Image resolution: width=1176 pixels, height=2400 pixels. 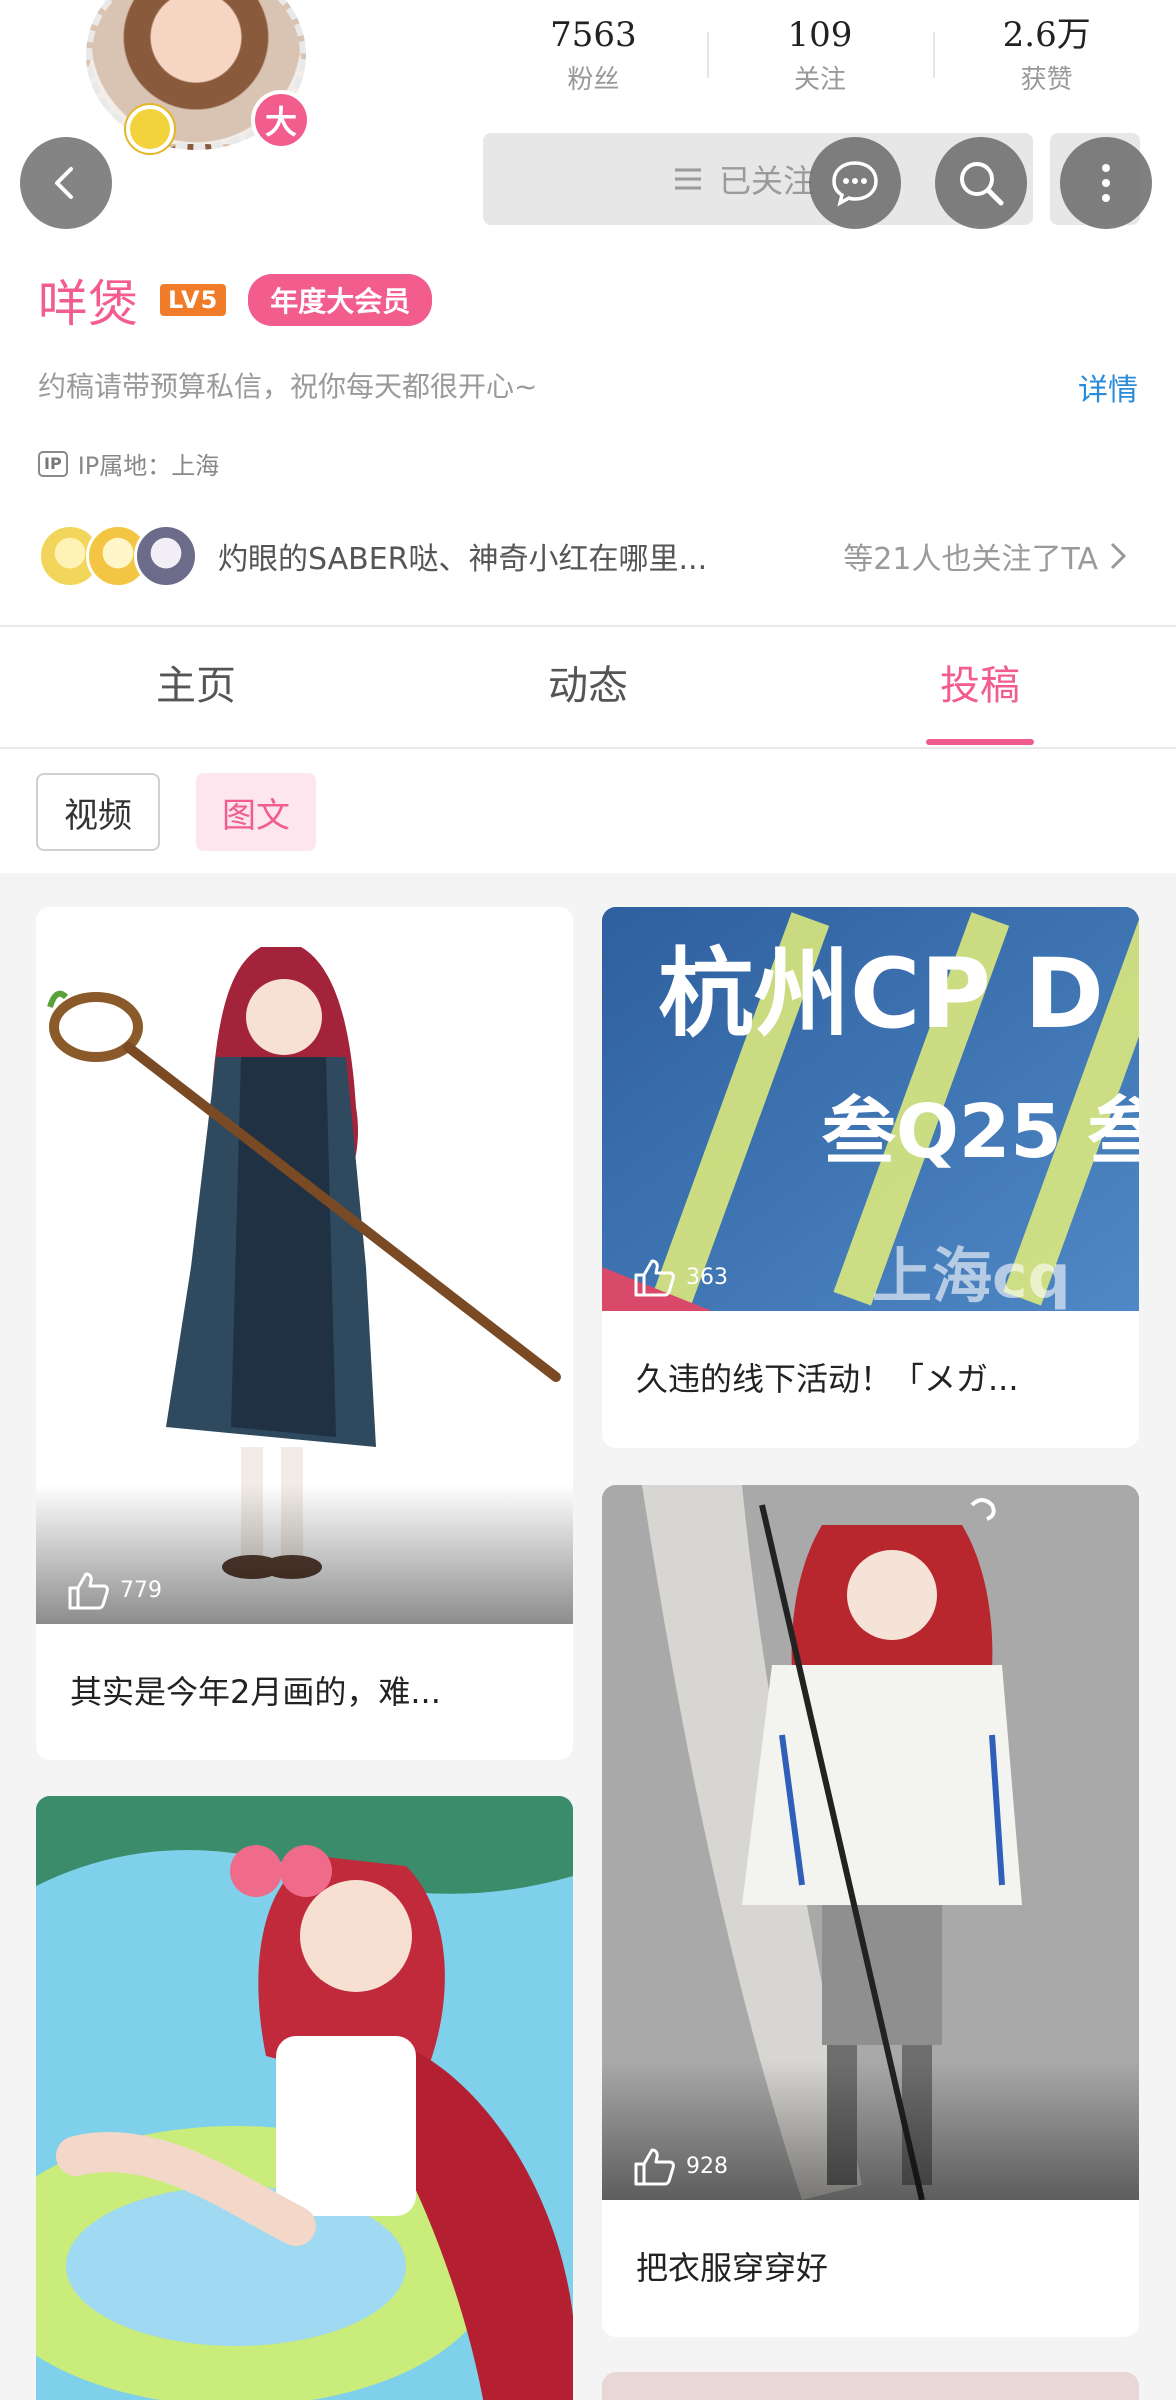 I want to click on chevron-right-icon, so click(x=1118, y=556).